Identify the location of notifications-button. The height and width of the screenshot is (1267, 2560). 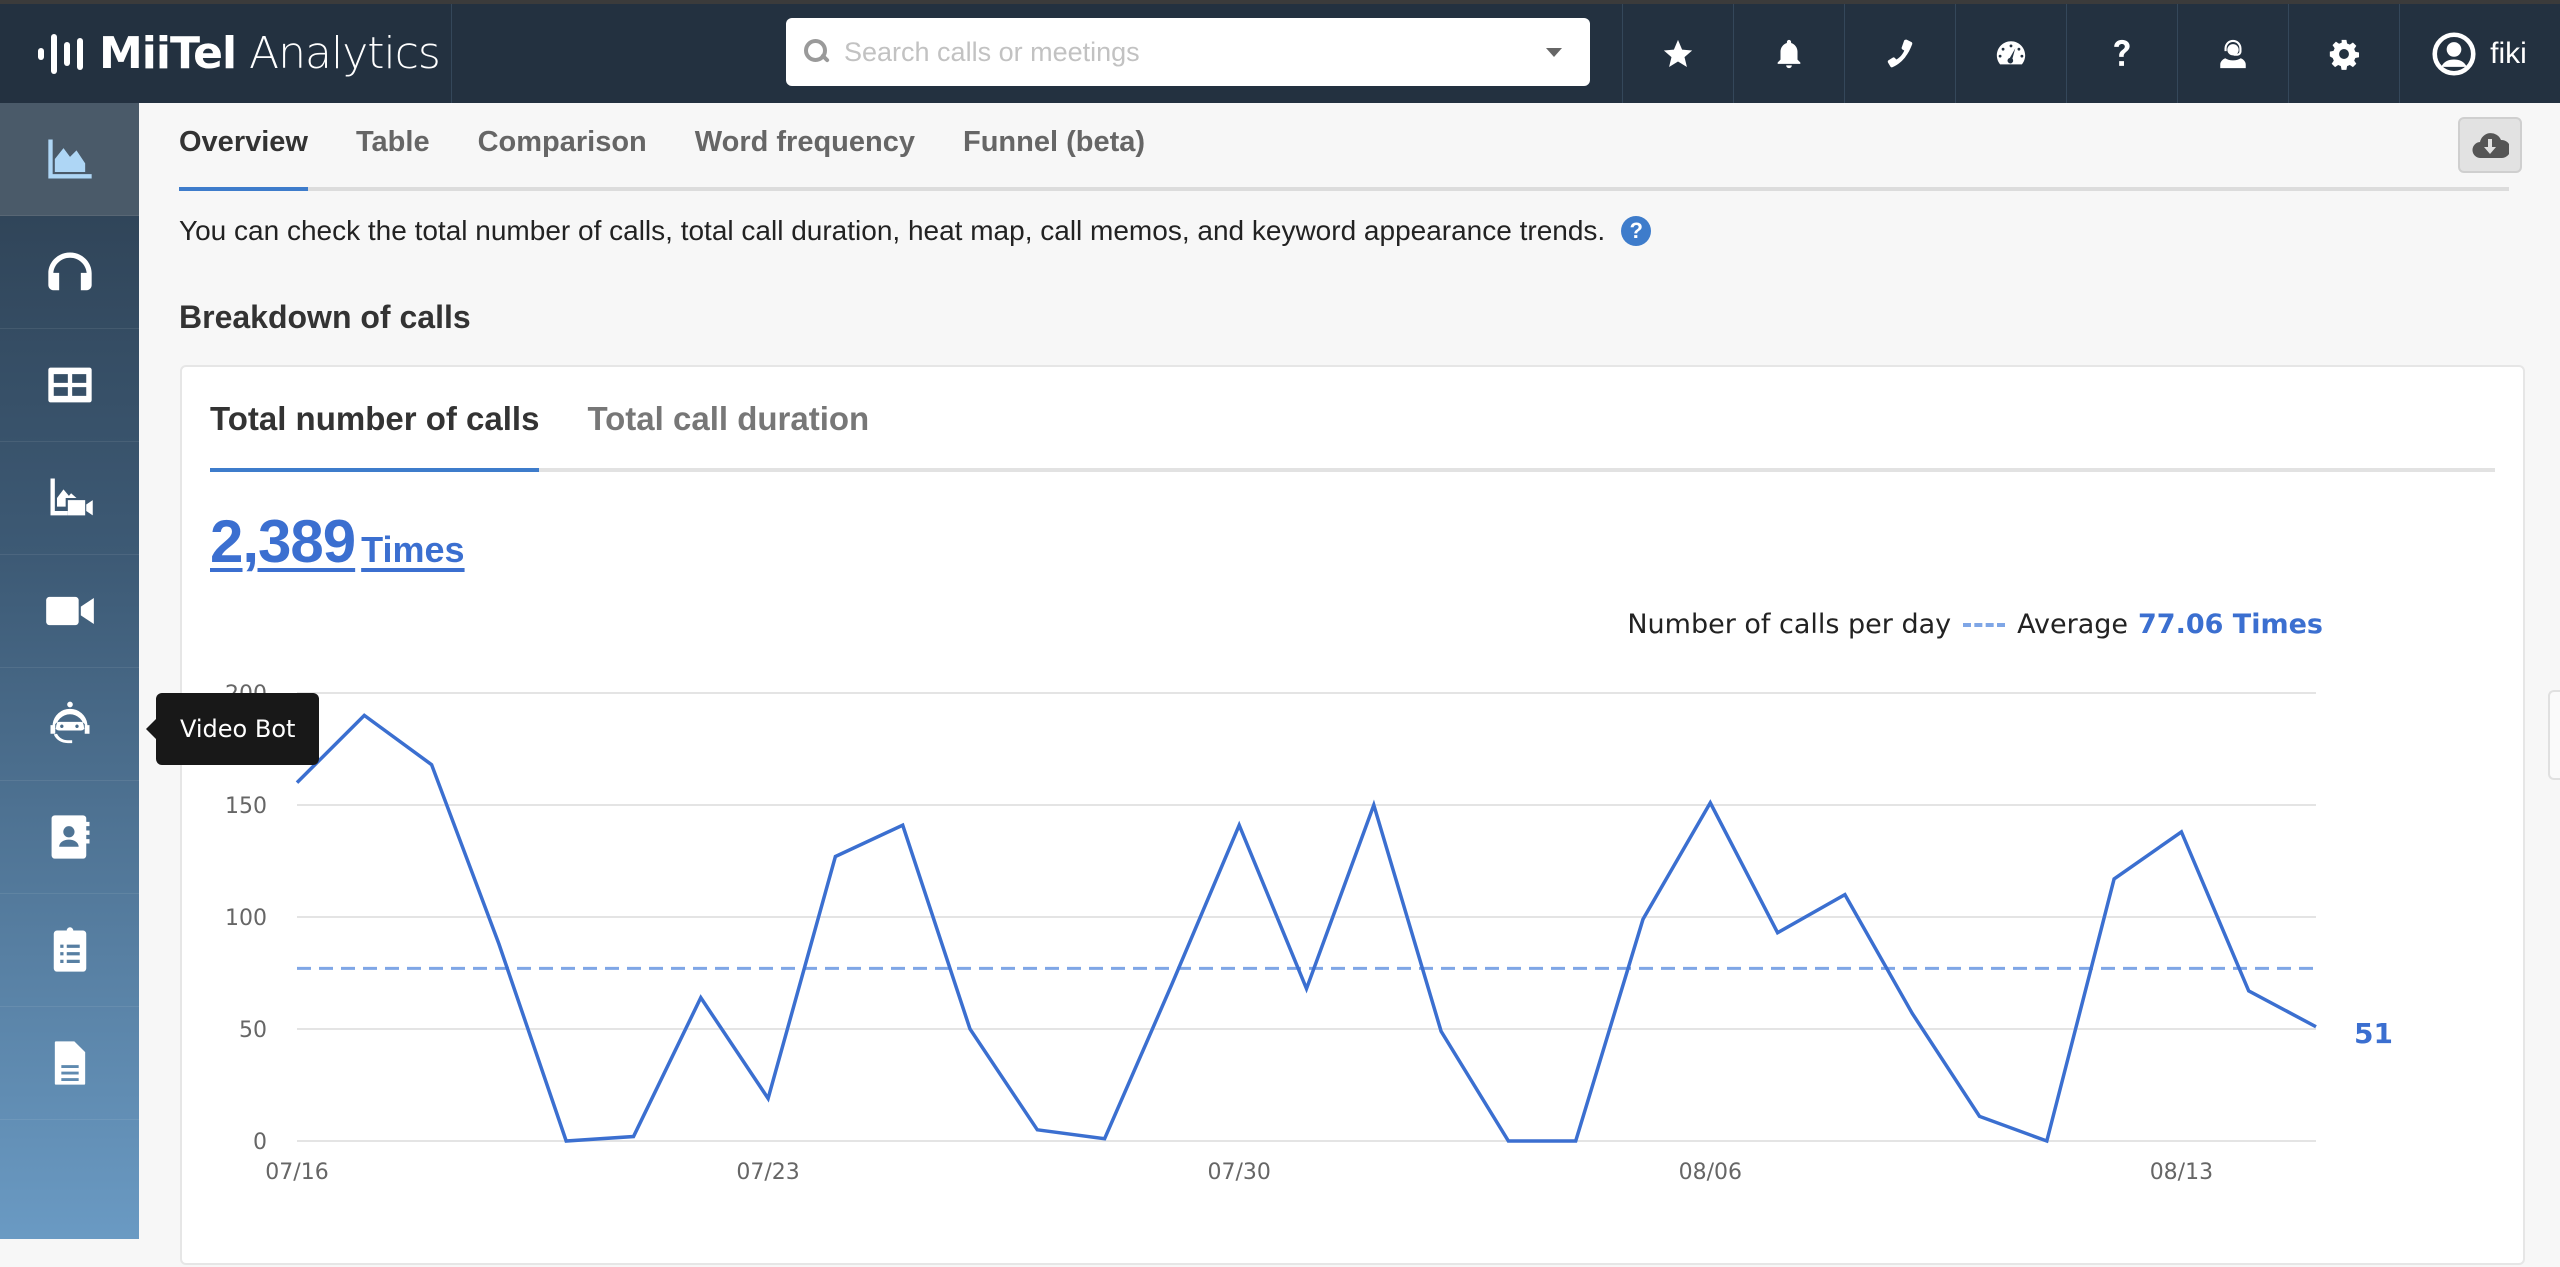
(1788, 53).